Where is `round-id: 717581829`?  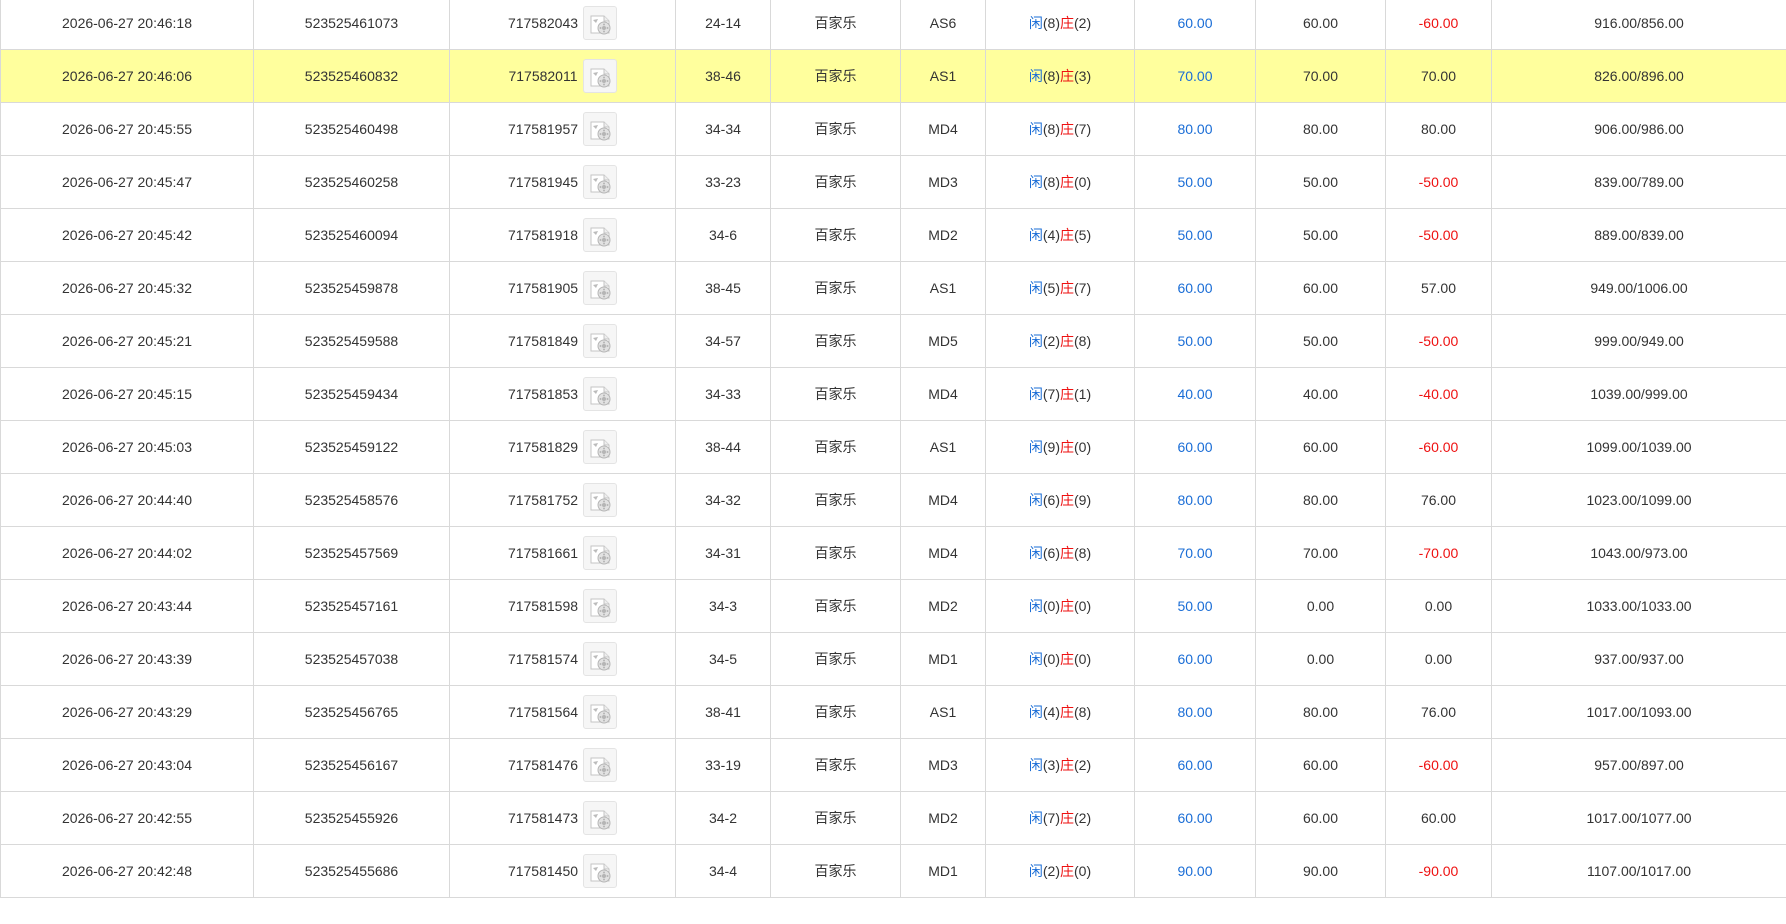 round-id: 717581829 is located at coordinates (543, 447).